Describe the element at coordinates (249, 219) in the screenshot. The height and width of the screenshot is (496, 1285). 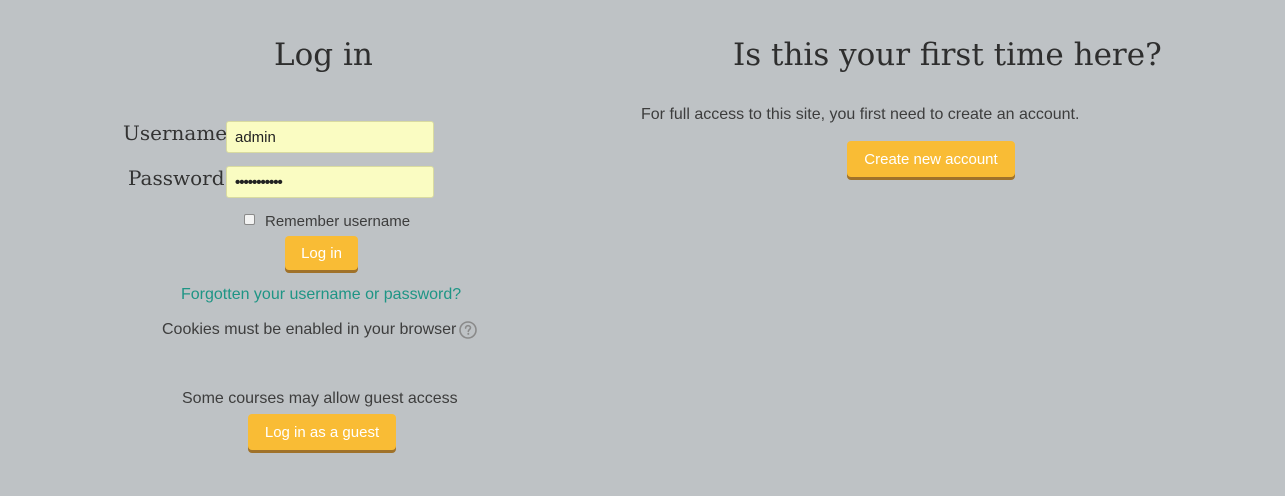
I see `remember-username-checkbox` at that location.